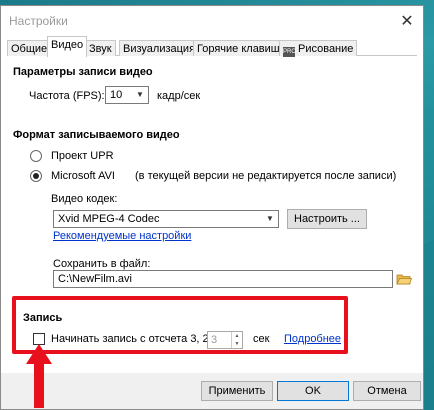 Image resolution: width=434 pixels, height=410 pixels. What do you see at coordinates (179, 96) in the screenshot?
I see `fps-unit: кадр/сек` at bounding box center [179, 96].